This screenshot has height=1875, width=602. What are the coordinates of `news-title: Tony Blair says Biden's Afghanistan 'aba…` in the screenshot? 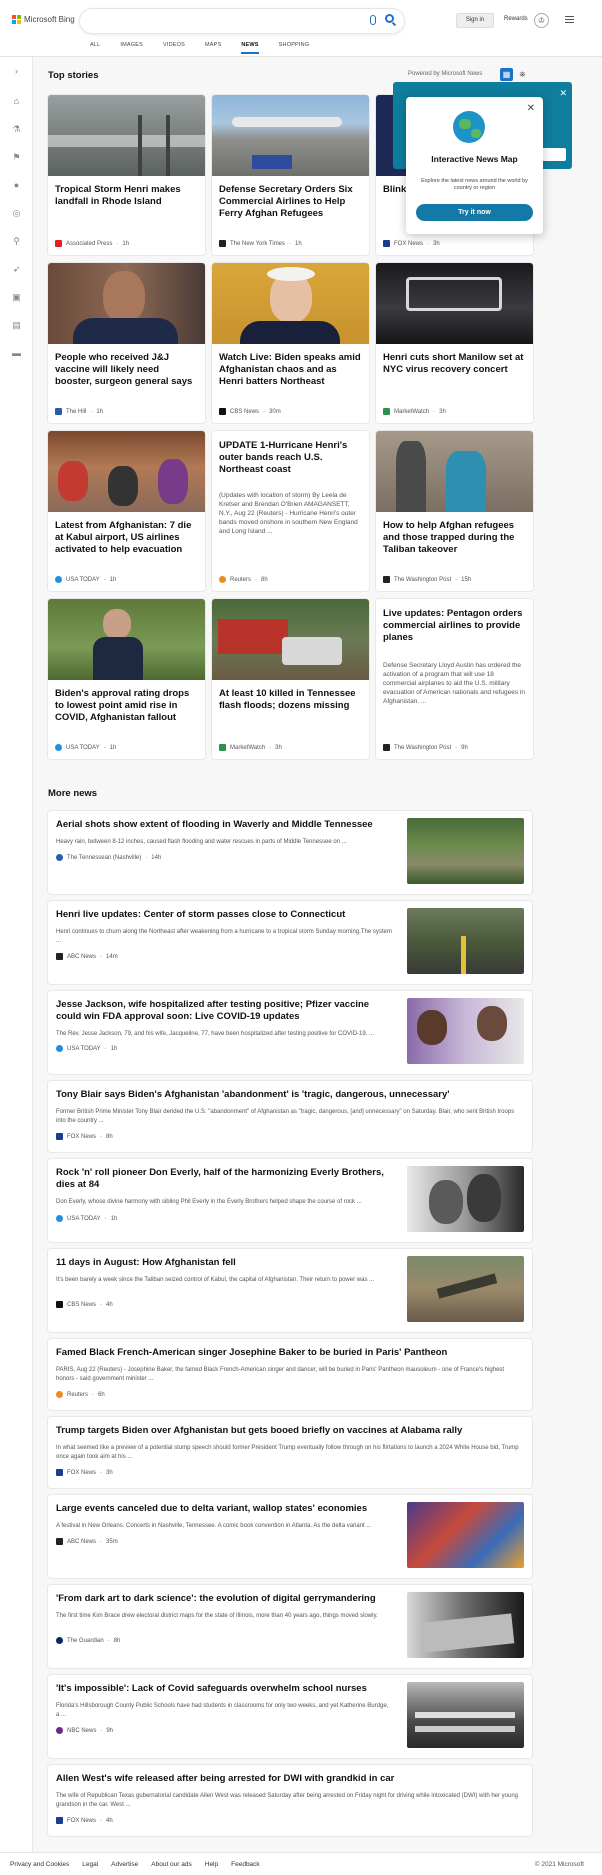 It's located at (290, 1095).